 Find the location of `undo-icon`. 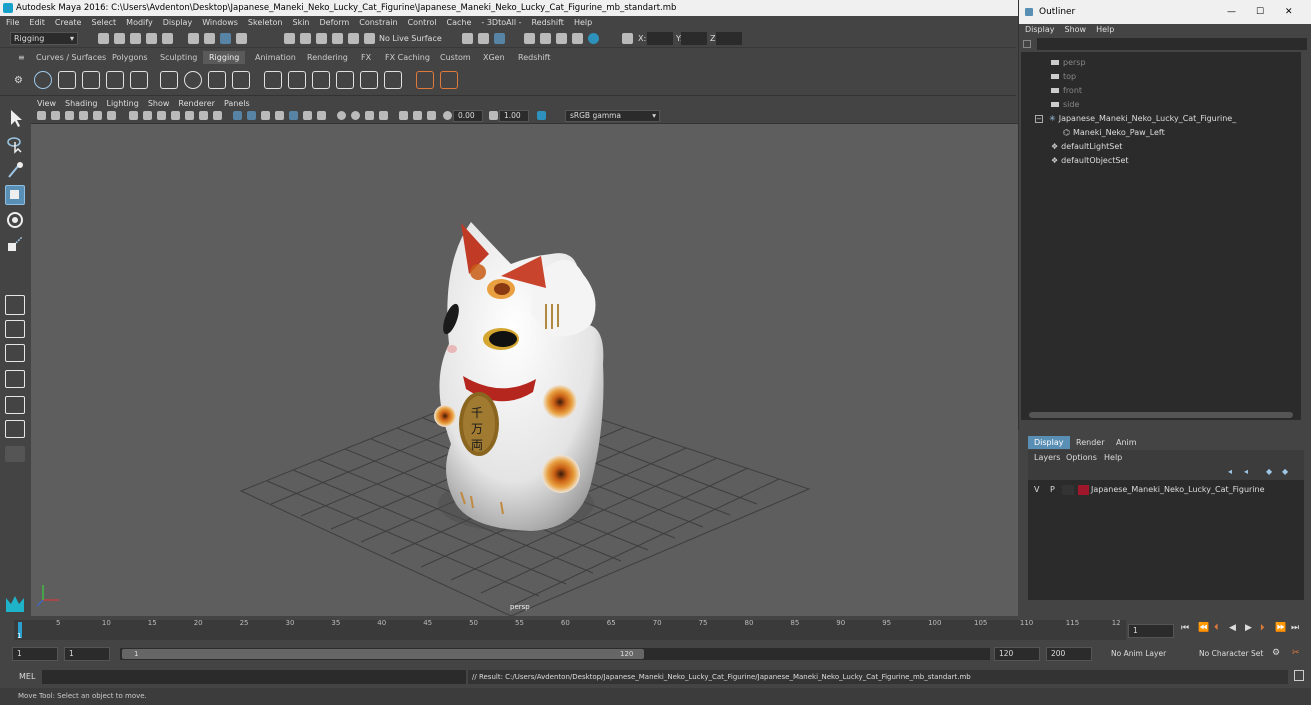

undo-icon is located at coordinates (151, 38).